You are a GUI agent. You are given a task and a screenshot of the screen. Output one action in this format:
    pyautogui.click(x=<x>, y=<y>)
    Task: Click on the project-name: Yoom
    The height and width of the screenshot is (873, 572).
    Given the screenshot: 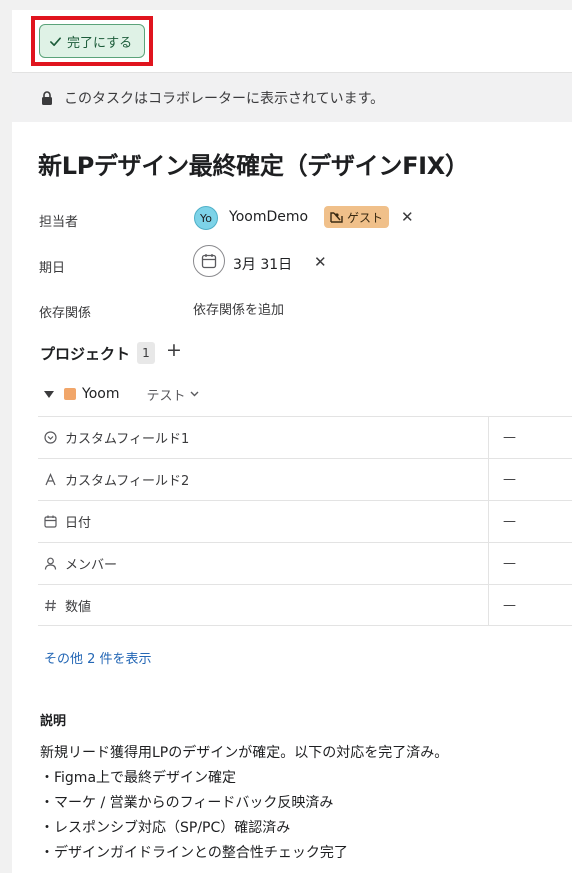 What is the action you would take?
    pyautogui.click(x=100, y=394)
    